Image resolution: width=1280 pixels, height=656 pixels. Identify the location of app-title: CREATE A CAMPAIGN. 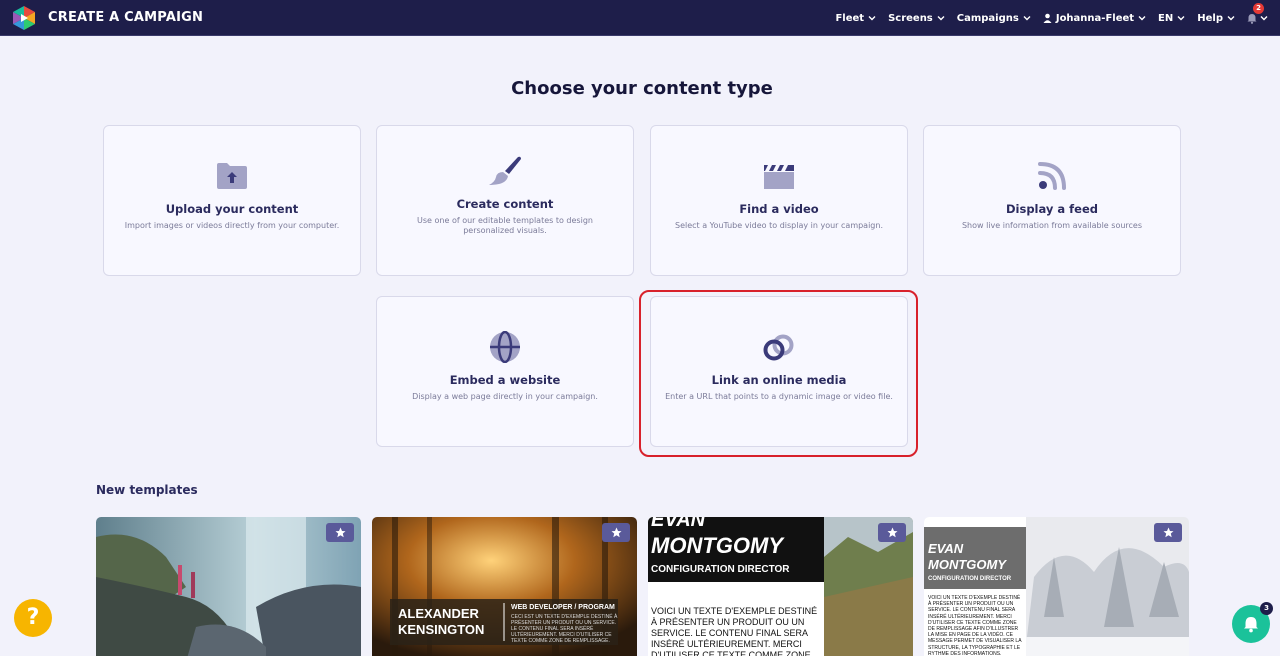
(126, 17).